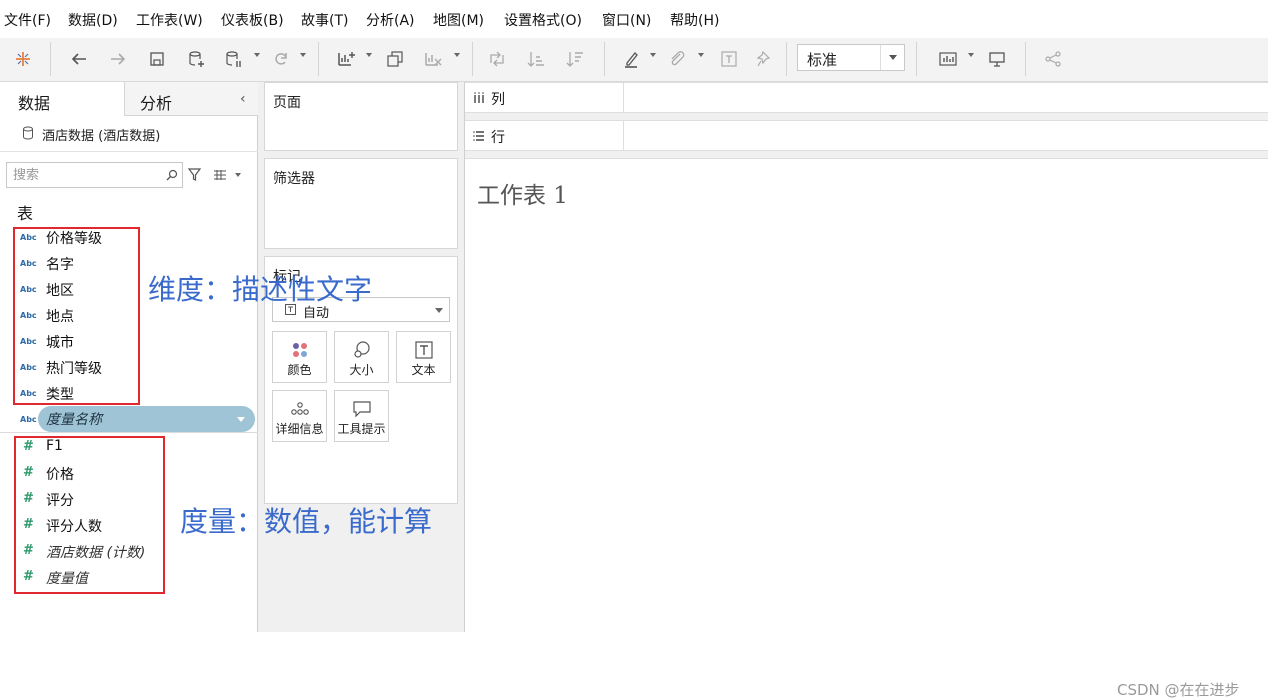 This screenshot has height=700, width=1268. Describe the element at coordinates (294, 179) in the screenshot. I see `filters-card-title: 筛选器` at that location.